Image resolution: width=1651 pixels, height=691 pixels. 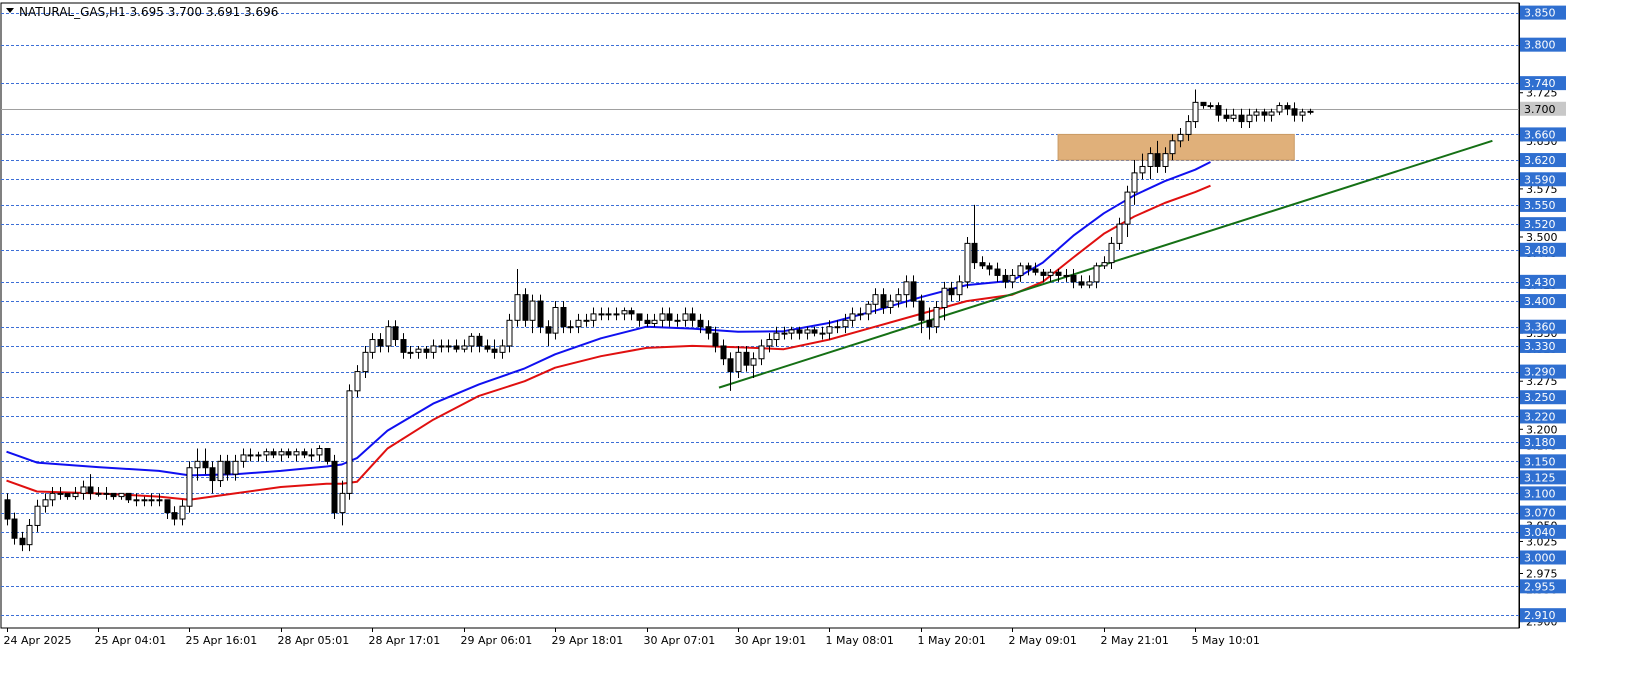 What do you see at coordinates (1543, 531) in the screenshot?
I see `level-price-label: 3.040` at bounding box center [1543, 531].